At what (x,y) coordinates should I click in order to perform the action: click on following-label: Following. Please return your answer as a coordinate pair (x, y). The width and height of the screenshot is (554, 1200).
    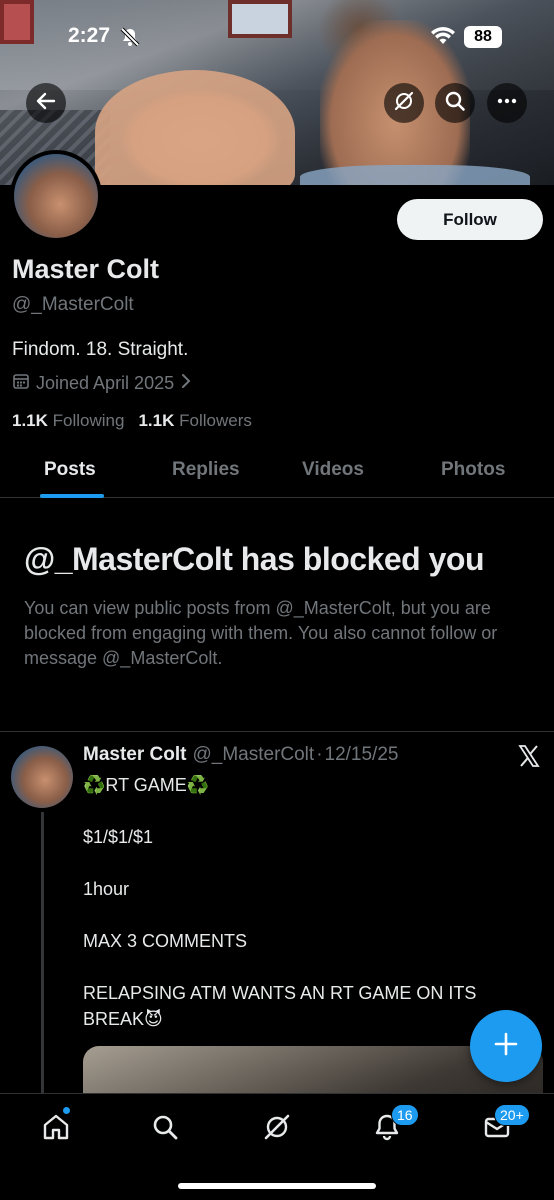
    Looking at the image, I should click on (88, 420).